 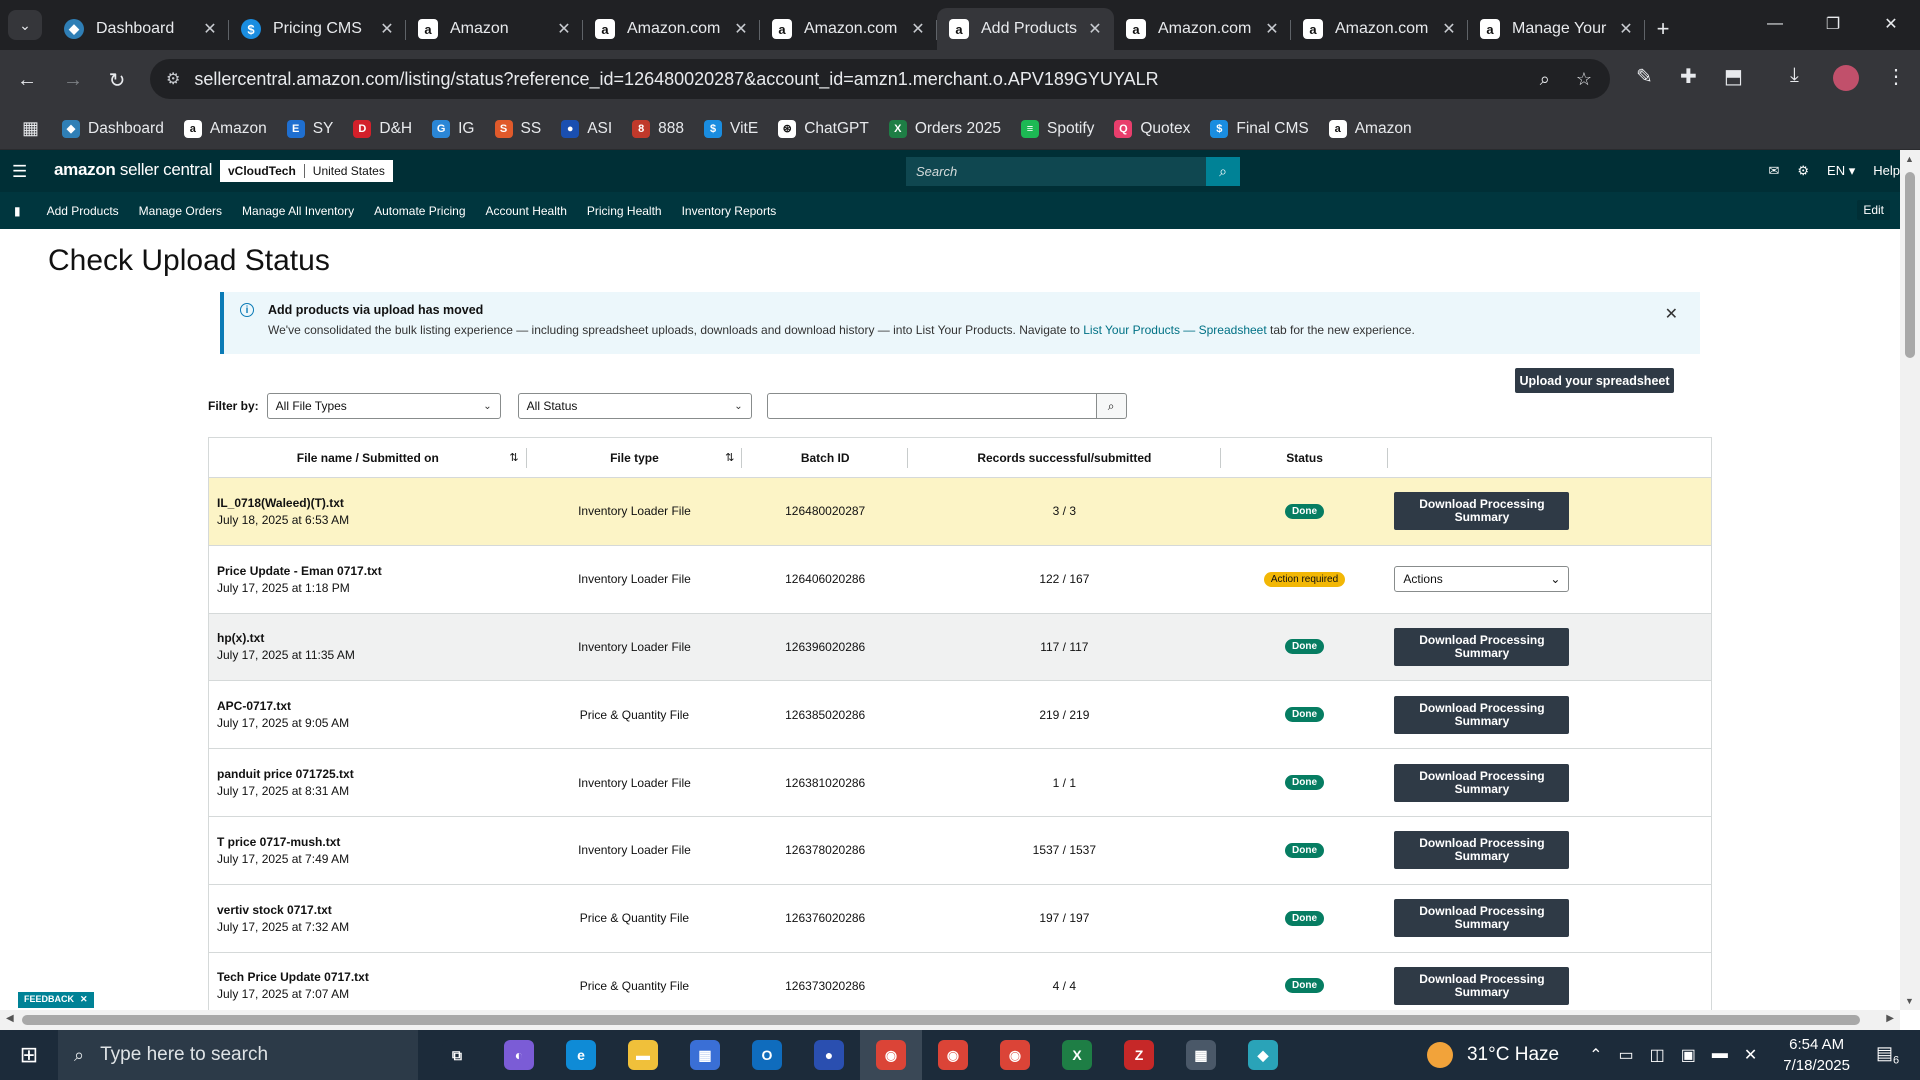 I want to click on scroll-down-icon: ▼, so click(x=1909, y=1001).